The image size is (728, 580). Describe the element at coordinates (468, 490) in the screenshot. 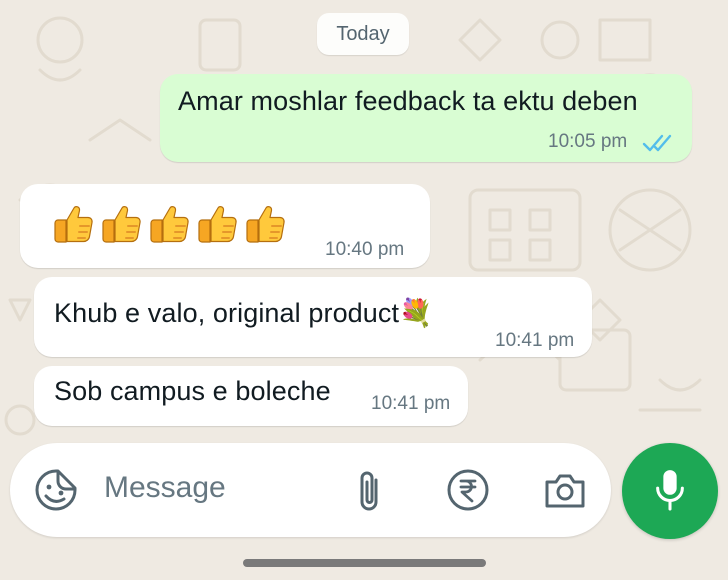

I see `rupee-icon` at that location.